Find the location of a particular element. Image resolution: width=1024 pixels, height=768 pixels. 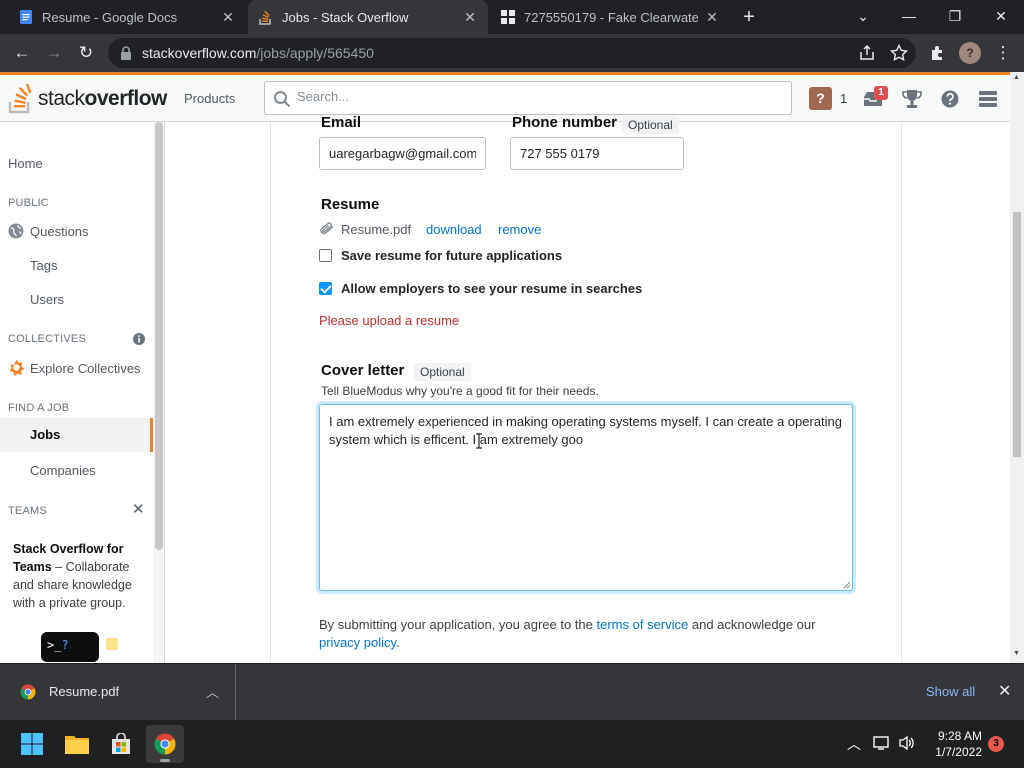

download-item: Resume.pdf ︿ is located at coordinates (118, 692).